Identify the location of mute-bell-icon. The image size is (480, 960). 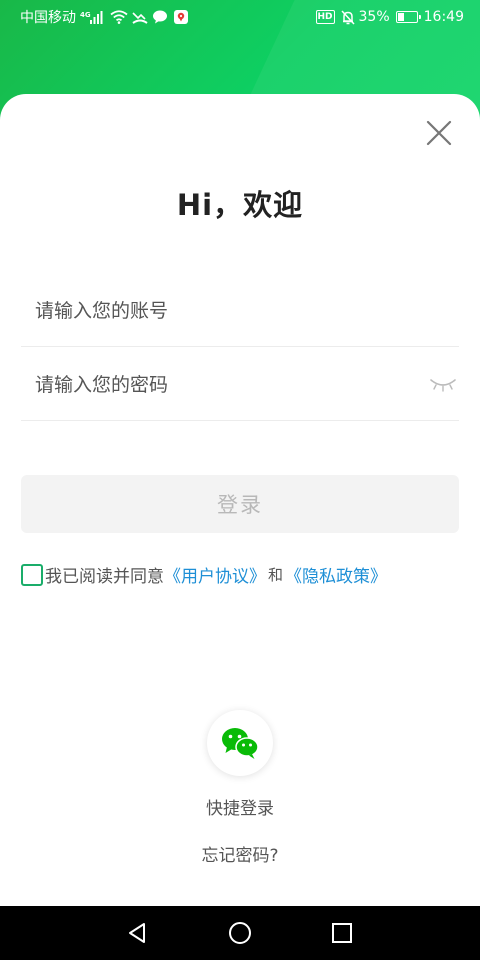
(347, 17).